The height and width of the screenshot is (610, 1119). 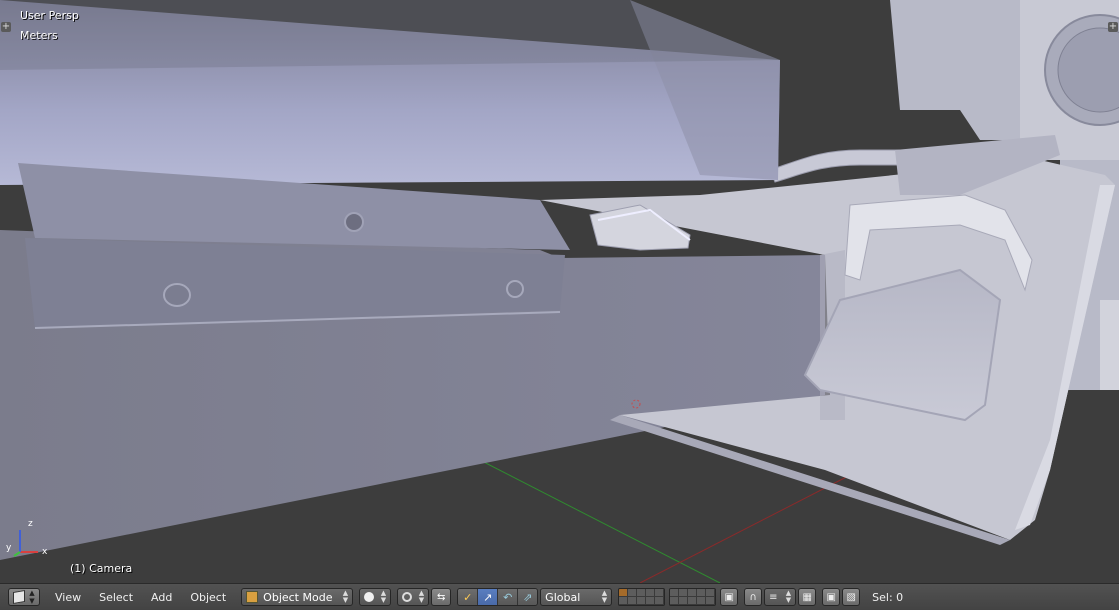 I want to click on menu-object: Object, so click(x=208, y=597).